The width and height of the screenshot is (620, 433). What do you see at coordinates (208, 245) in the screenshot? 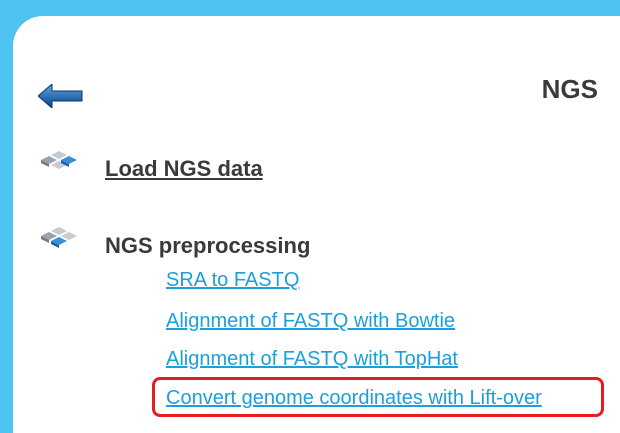
I see `ngs-preprocessing-heading: NGS preprocessing` at bounding box center [208, 245].